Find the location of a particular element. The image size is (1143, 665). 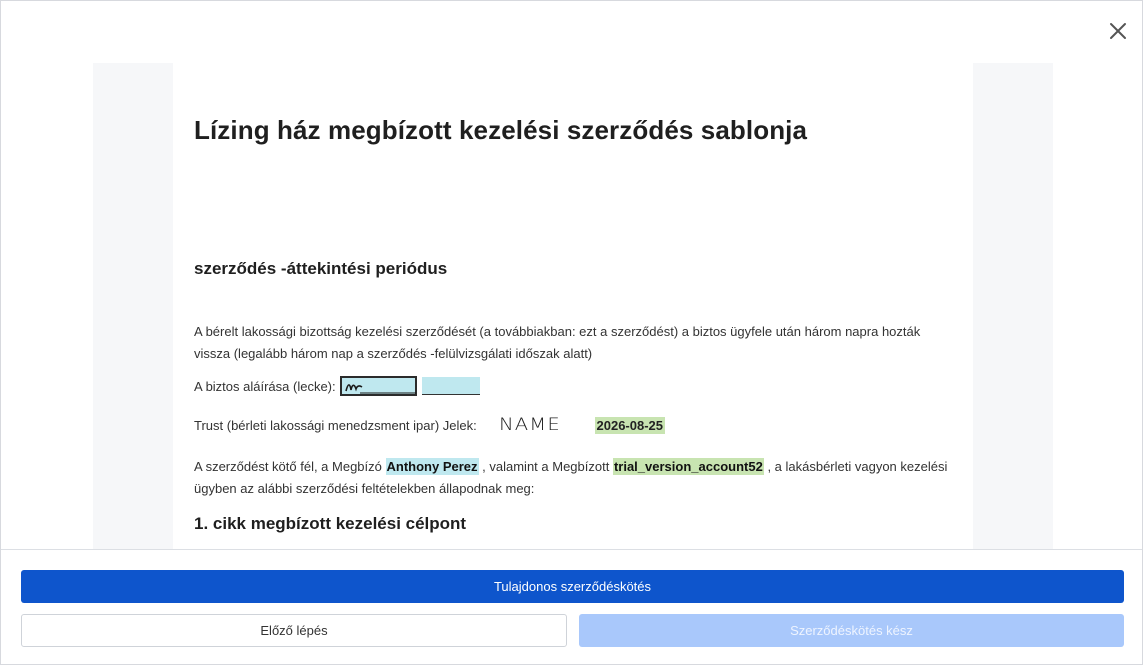

close-icon is located at coordinates (1118, 31).